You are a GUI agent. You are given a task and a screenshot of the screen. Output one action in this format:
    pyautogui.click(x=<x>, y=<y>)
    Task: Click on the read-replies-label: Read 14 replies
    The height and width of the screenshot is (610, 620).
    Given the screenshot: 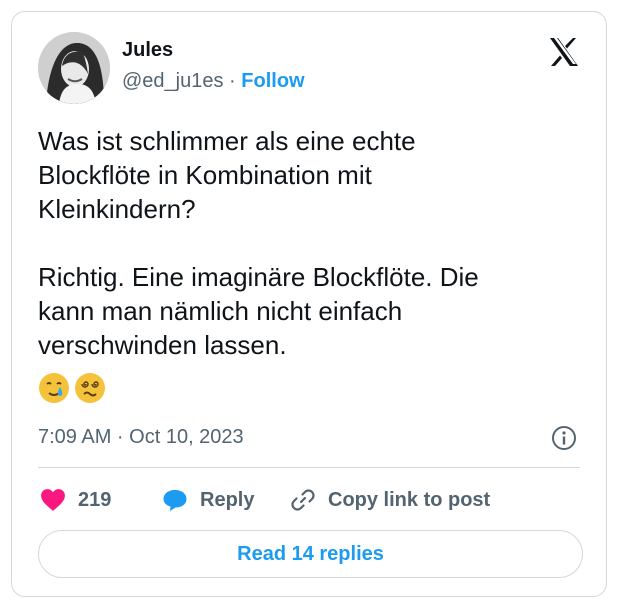 What is the action you would take?
    pyautogui.click(x=310, y=553)
    